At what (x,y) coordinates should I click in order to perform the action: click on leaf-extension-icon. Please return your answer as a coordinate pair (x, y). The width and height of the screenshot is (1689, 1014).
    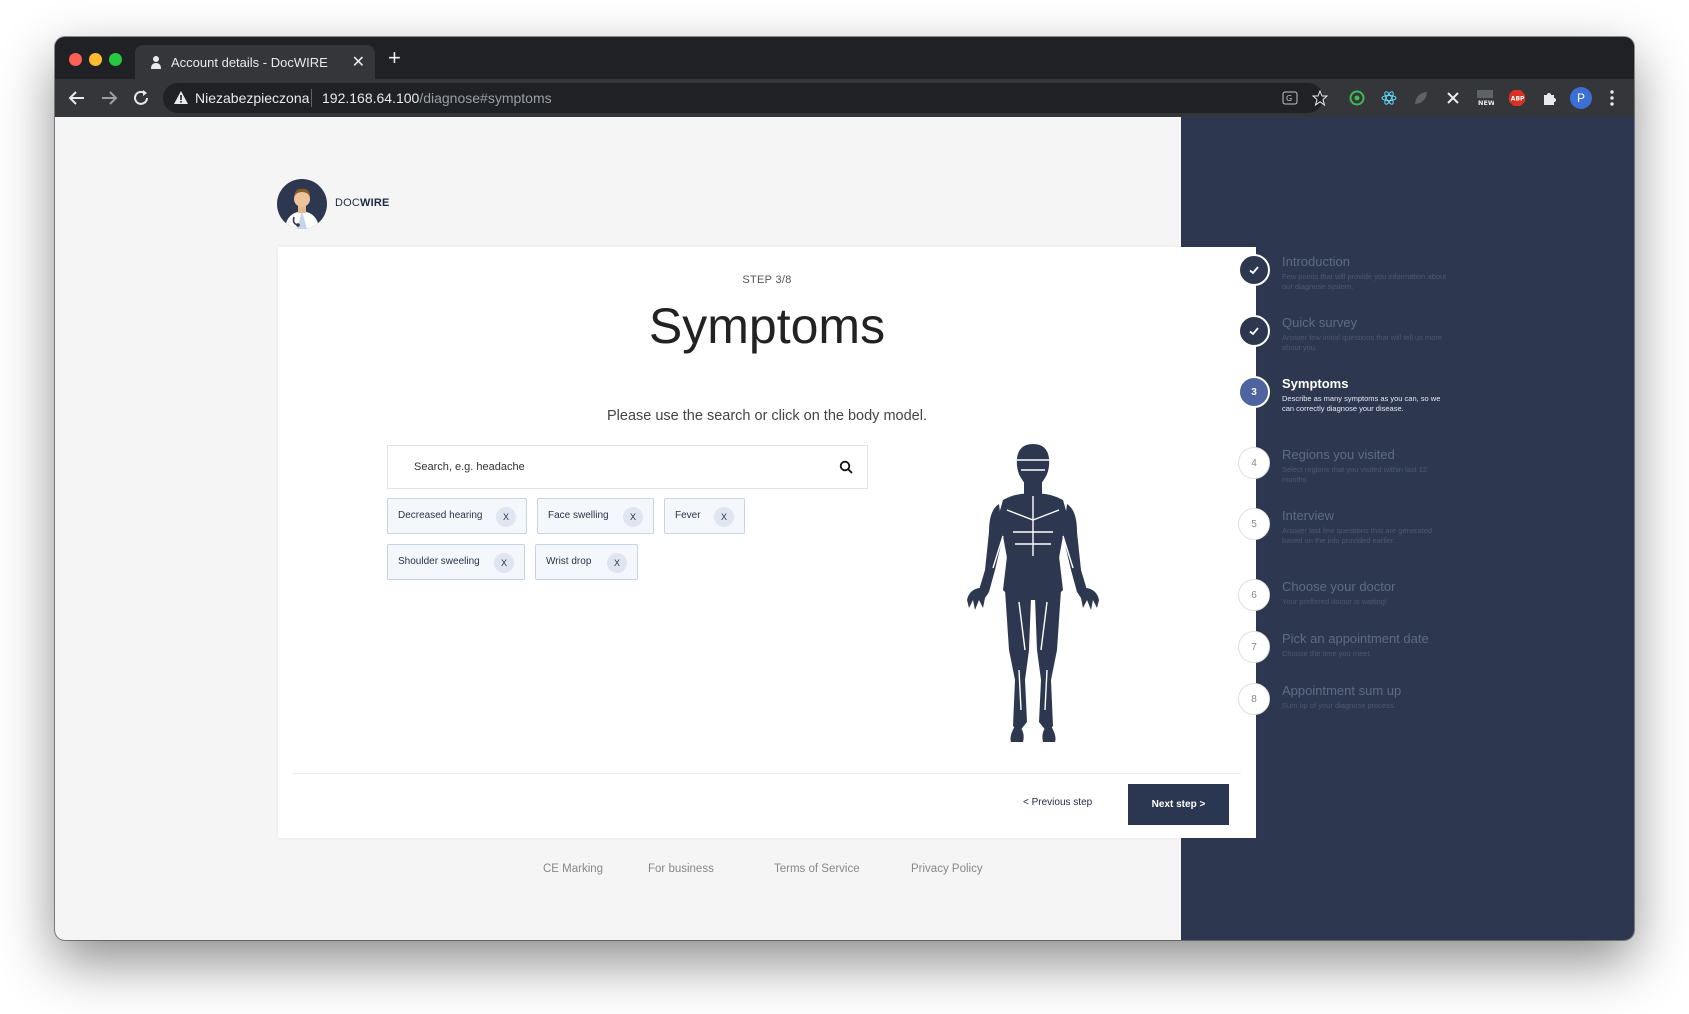
    Looking at the image, I should click on (1421, 98).